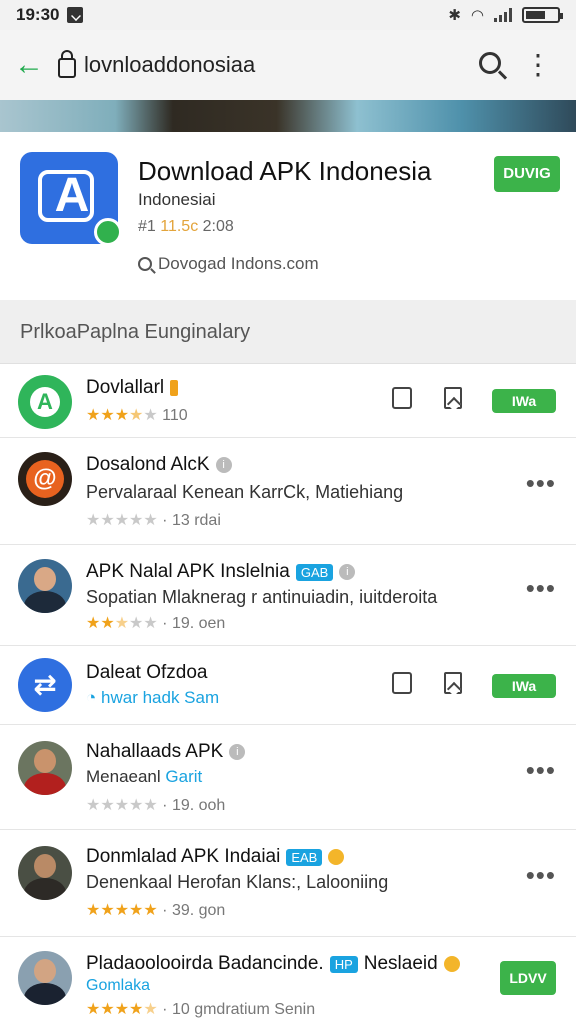  What do you see at coordinates (156, 623) in the screenshot?
I see `rating: ★★★★★ · 19. oen` at bounding box center [156, 623].